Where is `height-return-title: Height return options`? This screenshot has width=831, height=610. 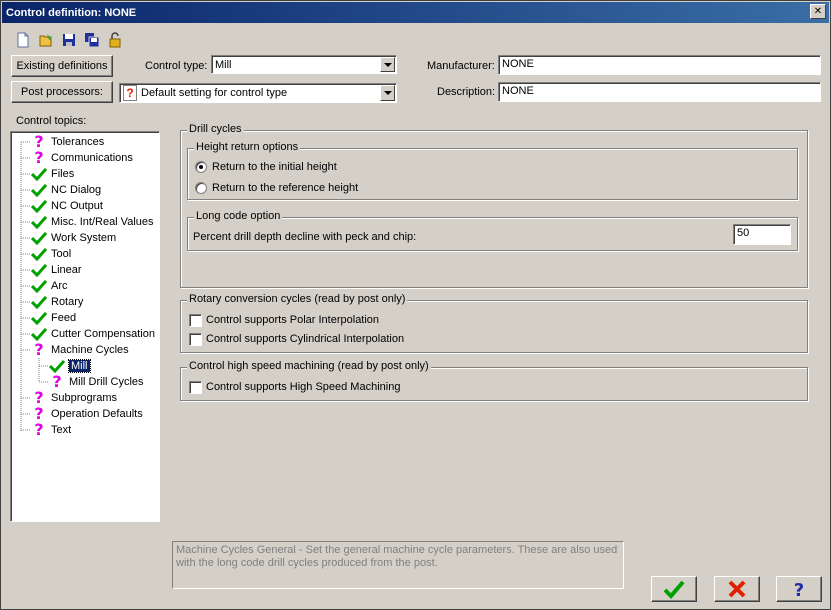 height-return-title: Height return options is located at coordinates (247, 147).